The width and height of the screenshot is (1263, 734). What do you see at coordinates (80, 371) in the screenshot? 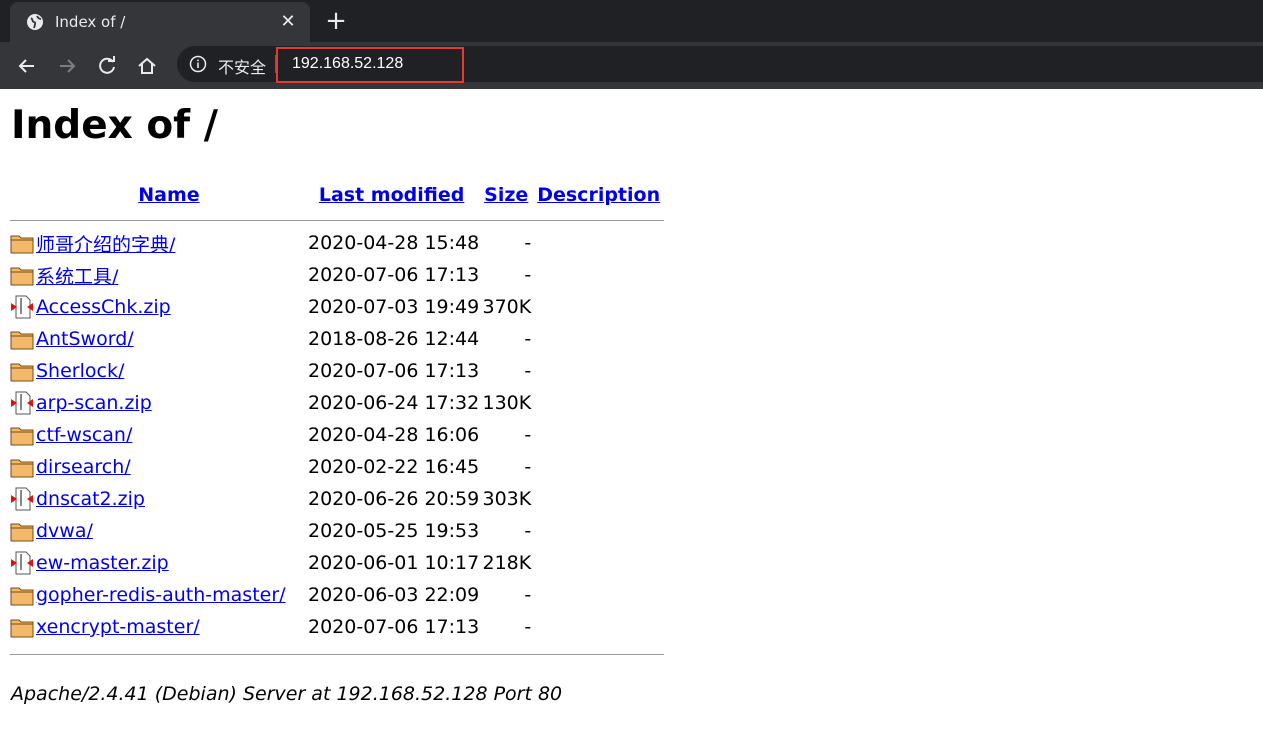
I see `entry-link: Sherlock/` at bounding box center [80, 371].